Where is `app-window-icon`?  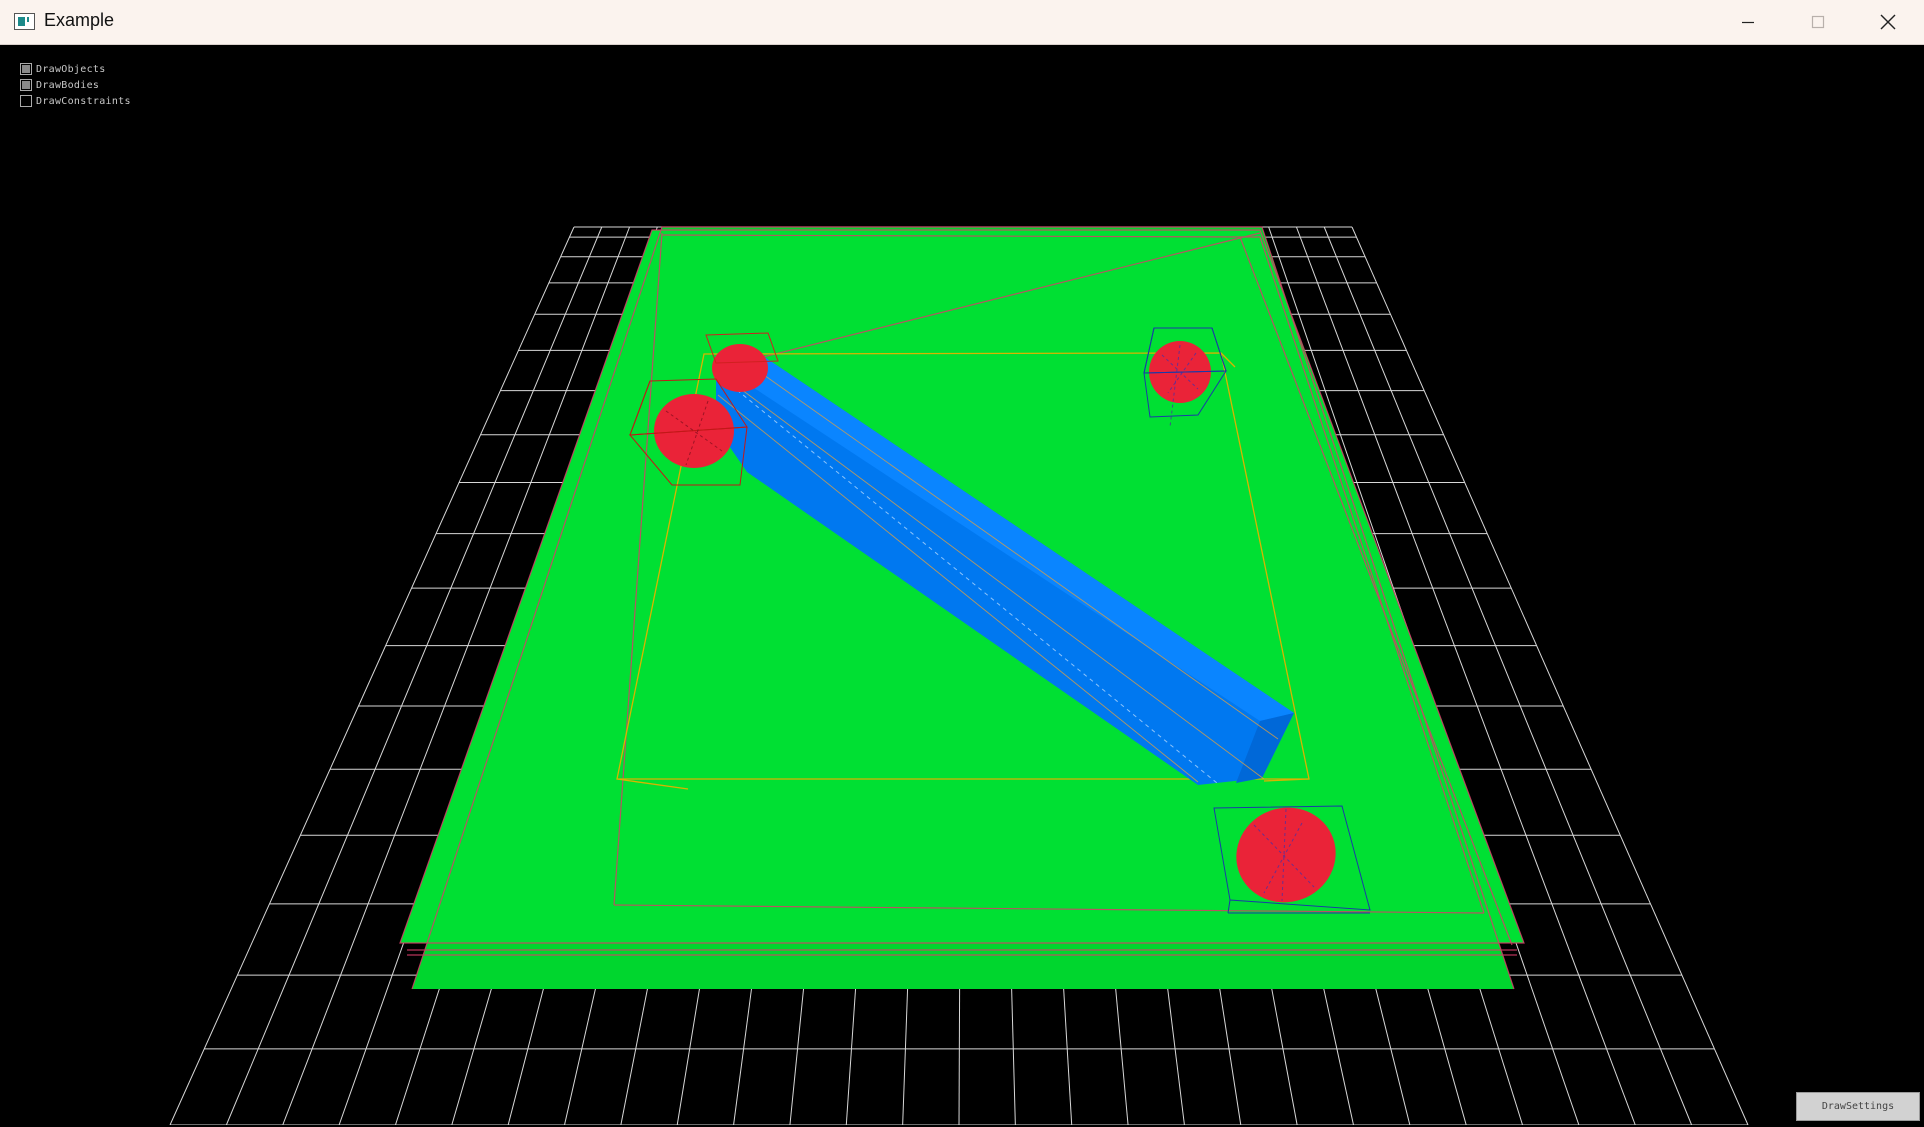 app-window-icon is located at coordinates (24, 21).